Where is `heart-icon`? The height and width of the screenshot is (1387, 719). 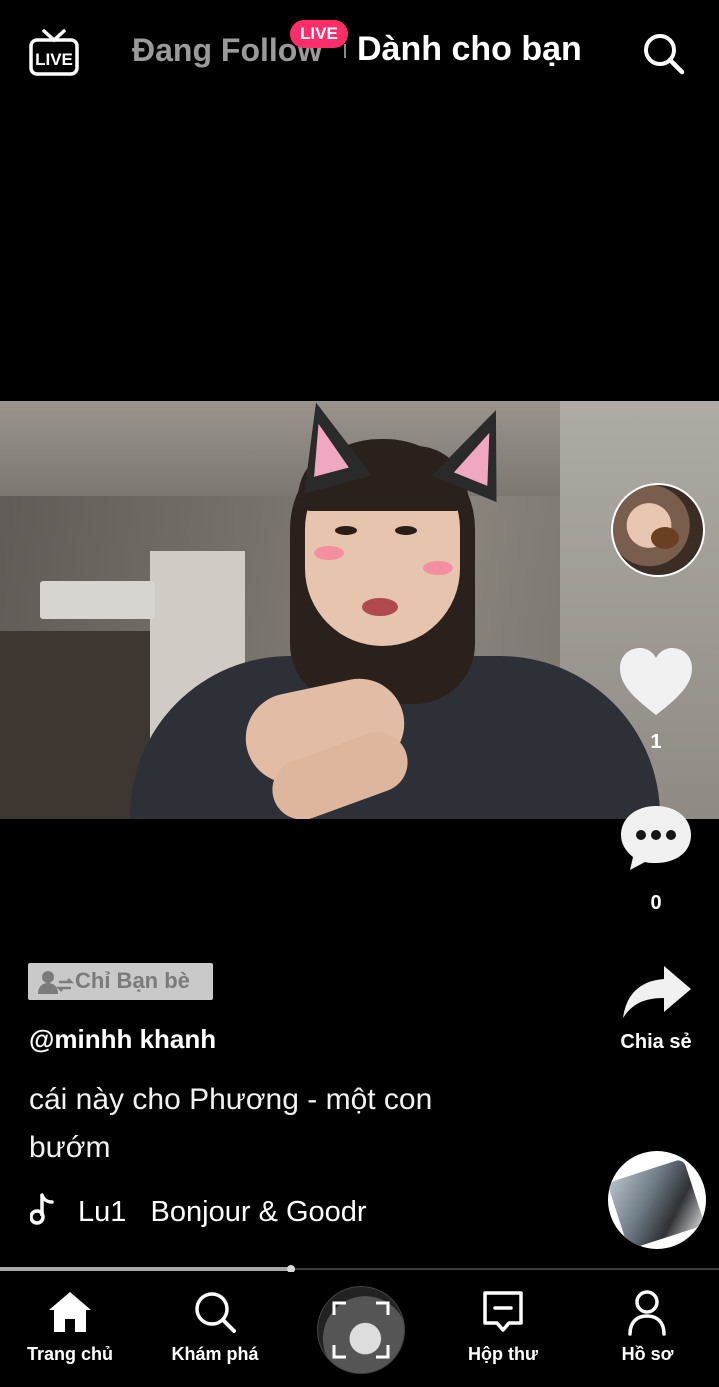 heart-icon is located at coordinates (656, 681).